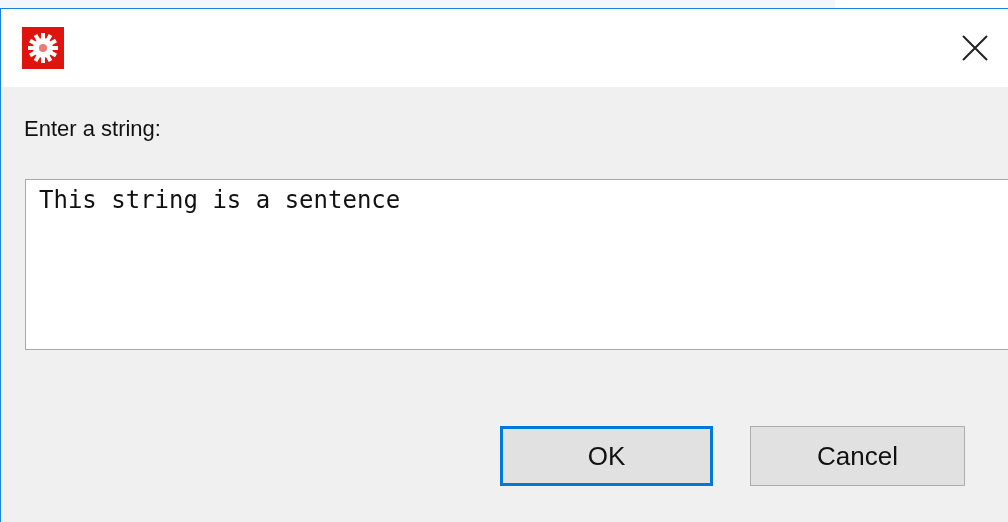 The height and width of the screenshot is (522, 1008). What do you see at coordinates (975, 48) in the screenshot?
I see `close-icon` at bounding box center [975, 48].